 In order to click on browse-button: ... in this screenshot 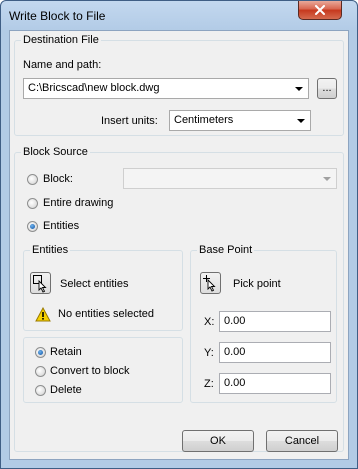, I will do `click(327, 88)`.